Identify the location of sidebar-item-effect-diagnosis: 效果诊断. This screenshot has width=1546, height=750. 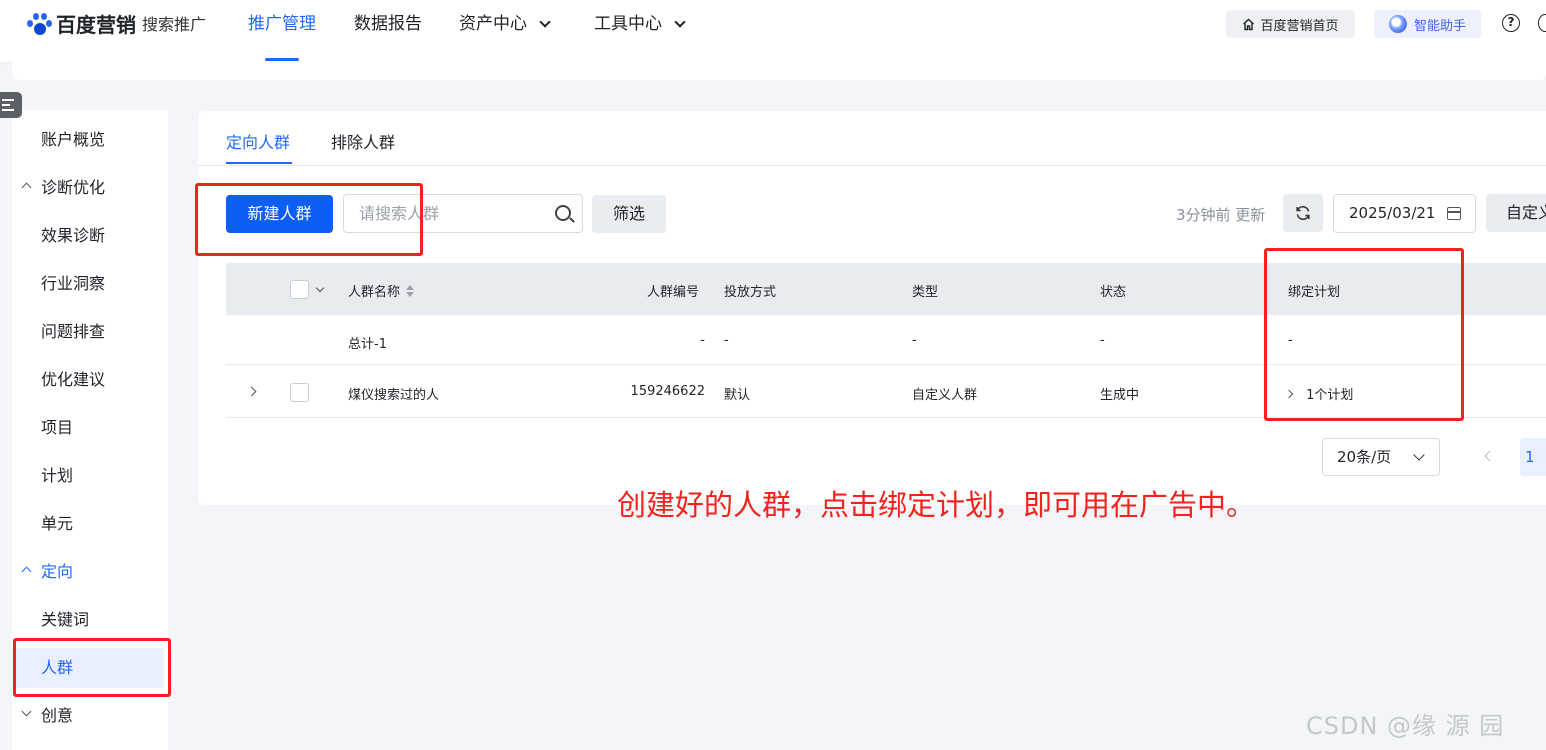
(90, 236).